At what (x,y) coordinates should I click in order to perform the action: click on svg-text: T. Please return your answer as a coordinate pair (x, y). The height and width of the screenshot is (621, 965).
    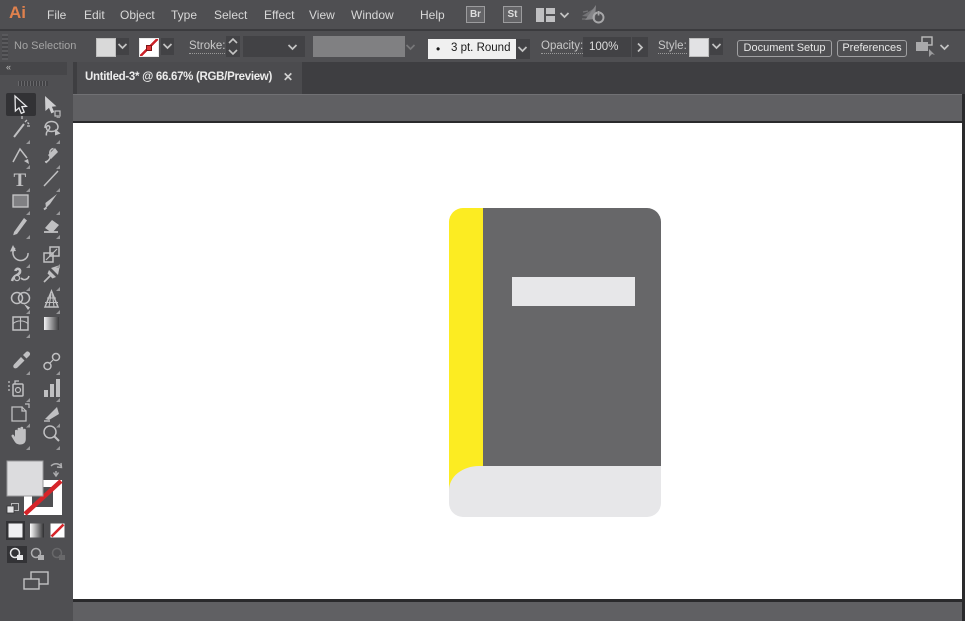
    Looking at the image, I should click on (20, 180).